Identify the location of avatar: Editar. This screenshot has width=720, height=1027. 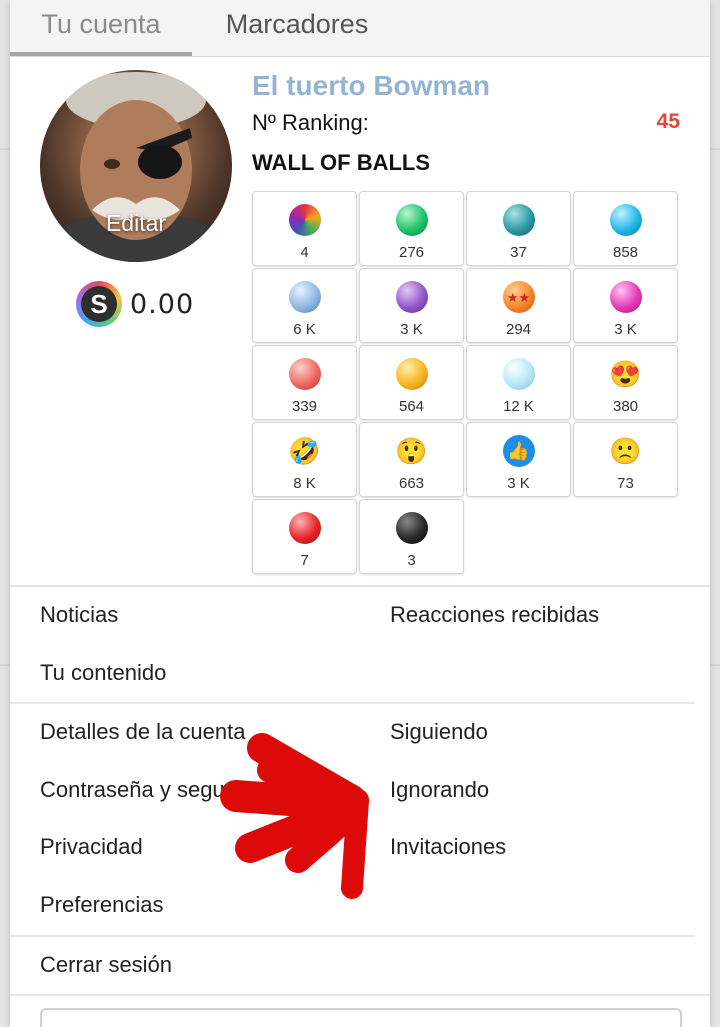
(136, 166).